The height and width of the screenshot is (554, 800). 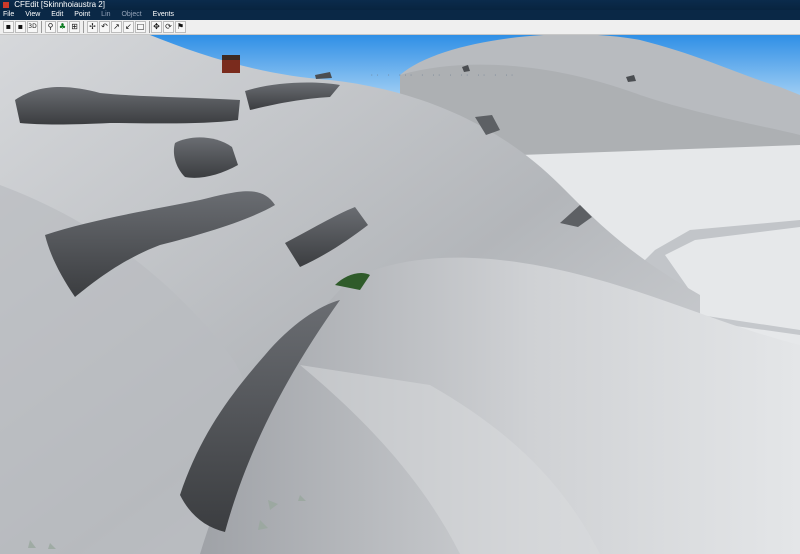 What do you see at coordinates (8, 14) in the screenshot?
I see `menu-file: File` at bounding box center [8, 14].